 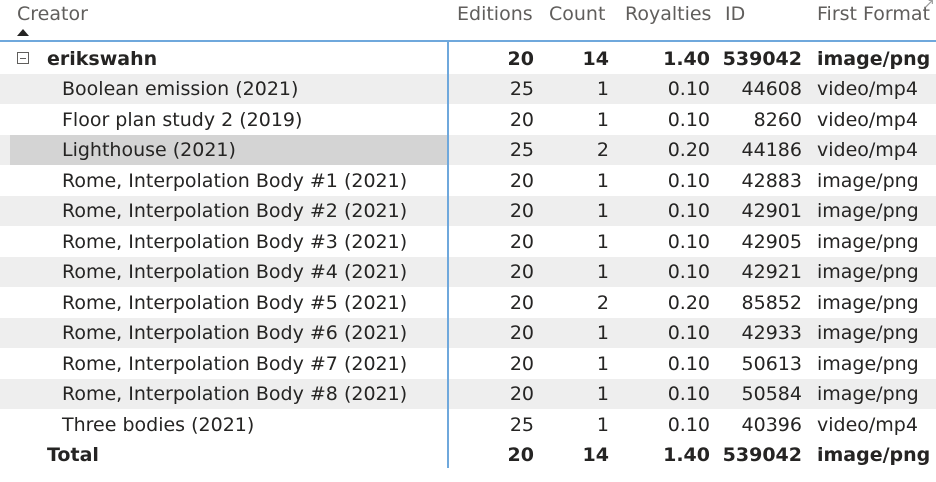 What do you see at coordinates (771, 333) in the screenshot?
I see `row-id: 42933` at bounding box center [771, 333].